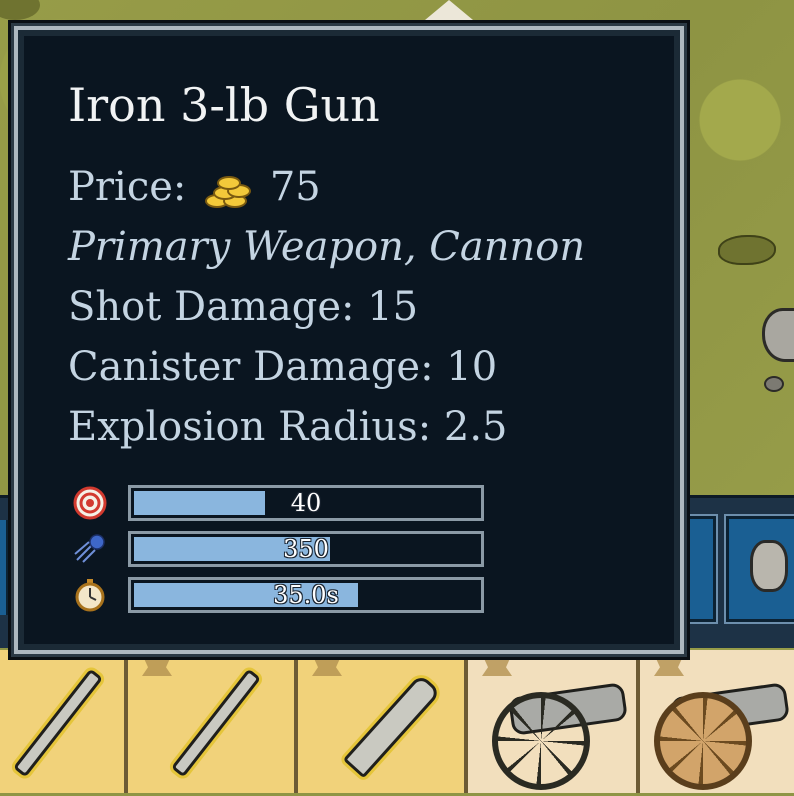 The width and height of the screenshot is (794, 796). I want to click on price-value: 75, so click(295, 187).